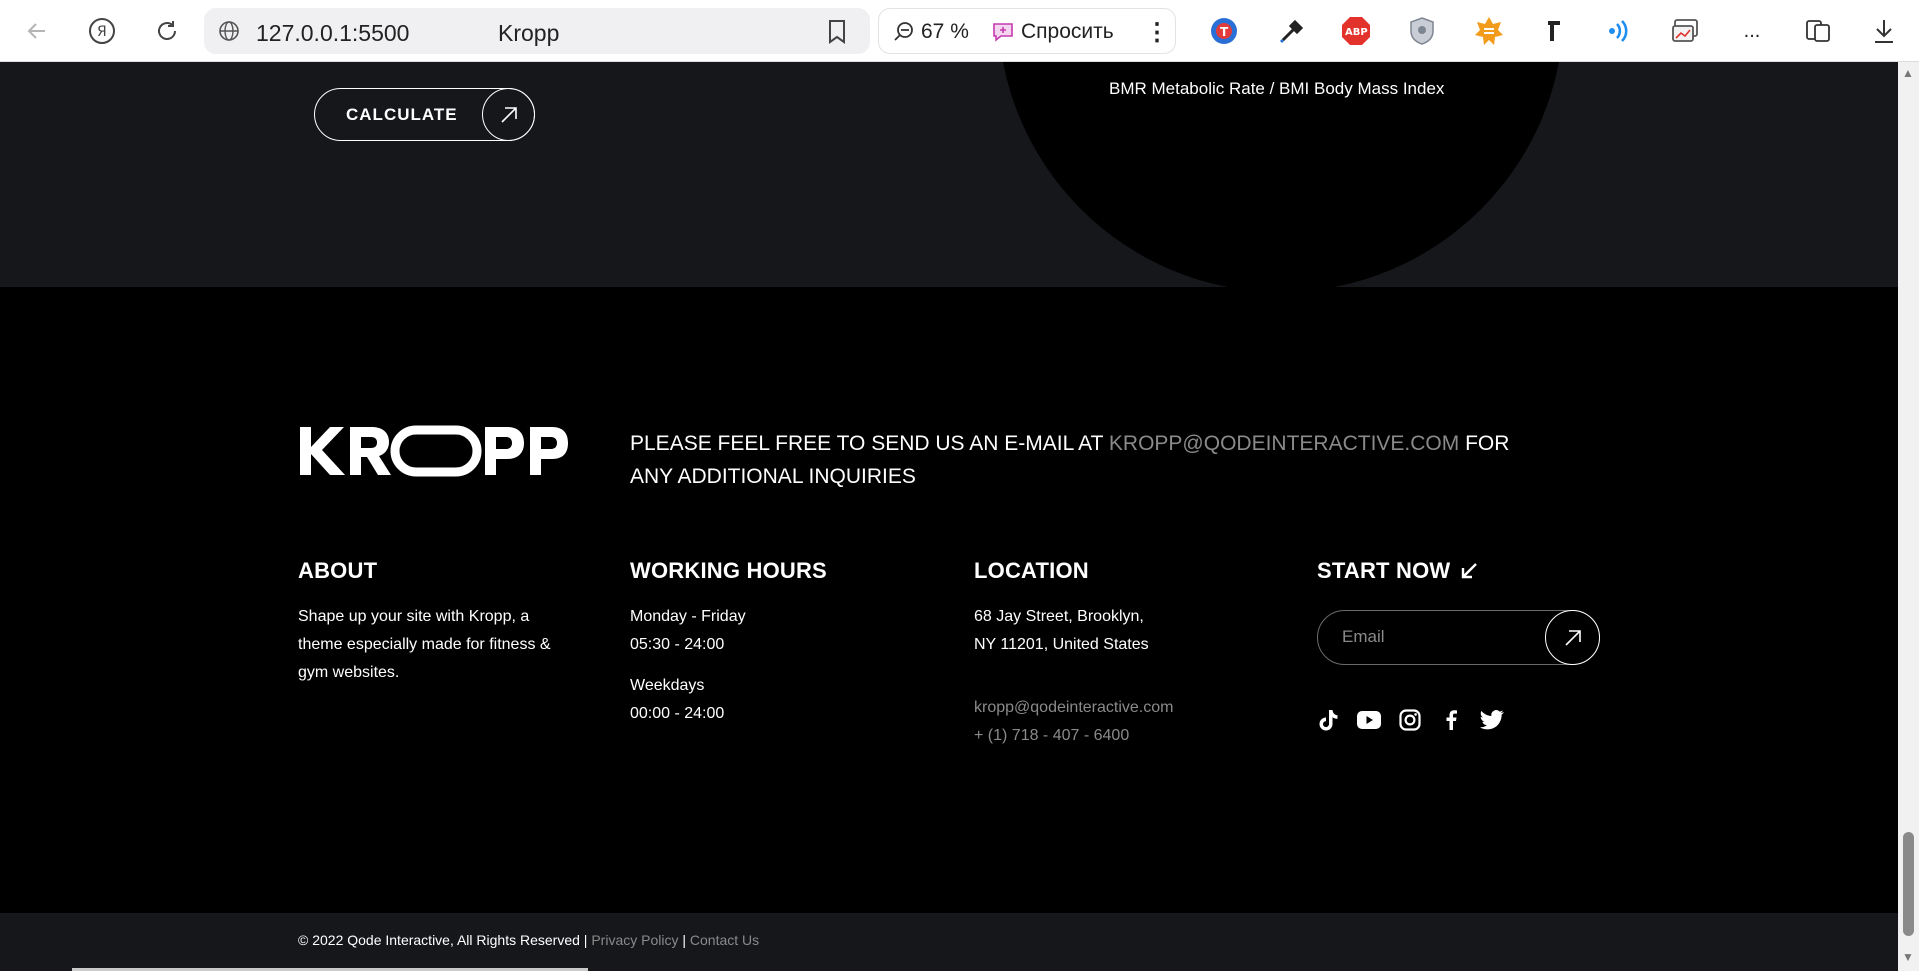 This screenshot has height=971, width=1919. What do you see at coordinates (1818, 31) in the screenshot?
I see `collections-icon` at bounding box center [1818, 31].